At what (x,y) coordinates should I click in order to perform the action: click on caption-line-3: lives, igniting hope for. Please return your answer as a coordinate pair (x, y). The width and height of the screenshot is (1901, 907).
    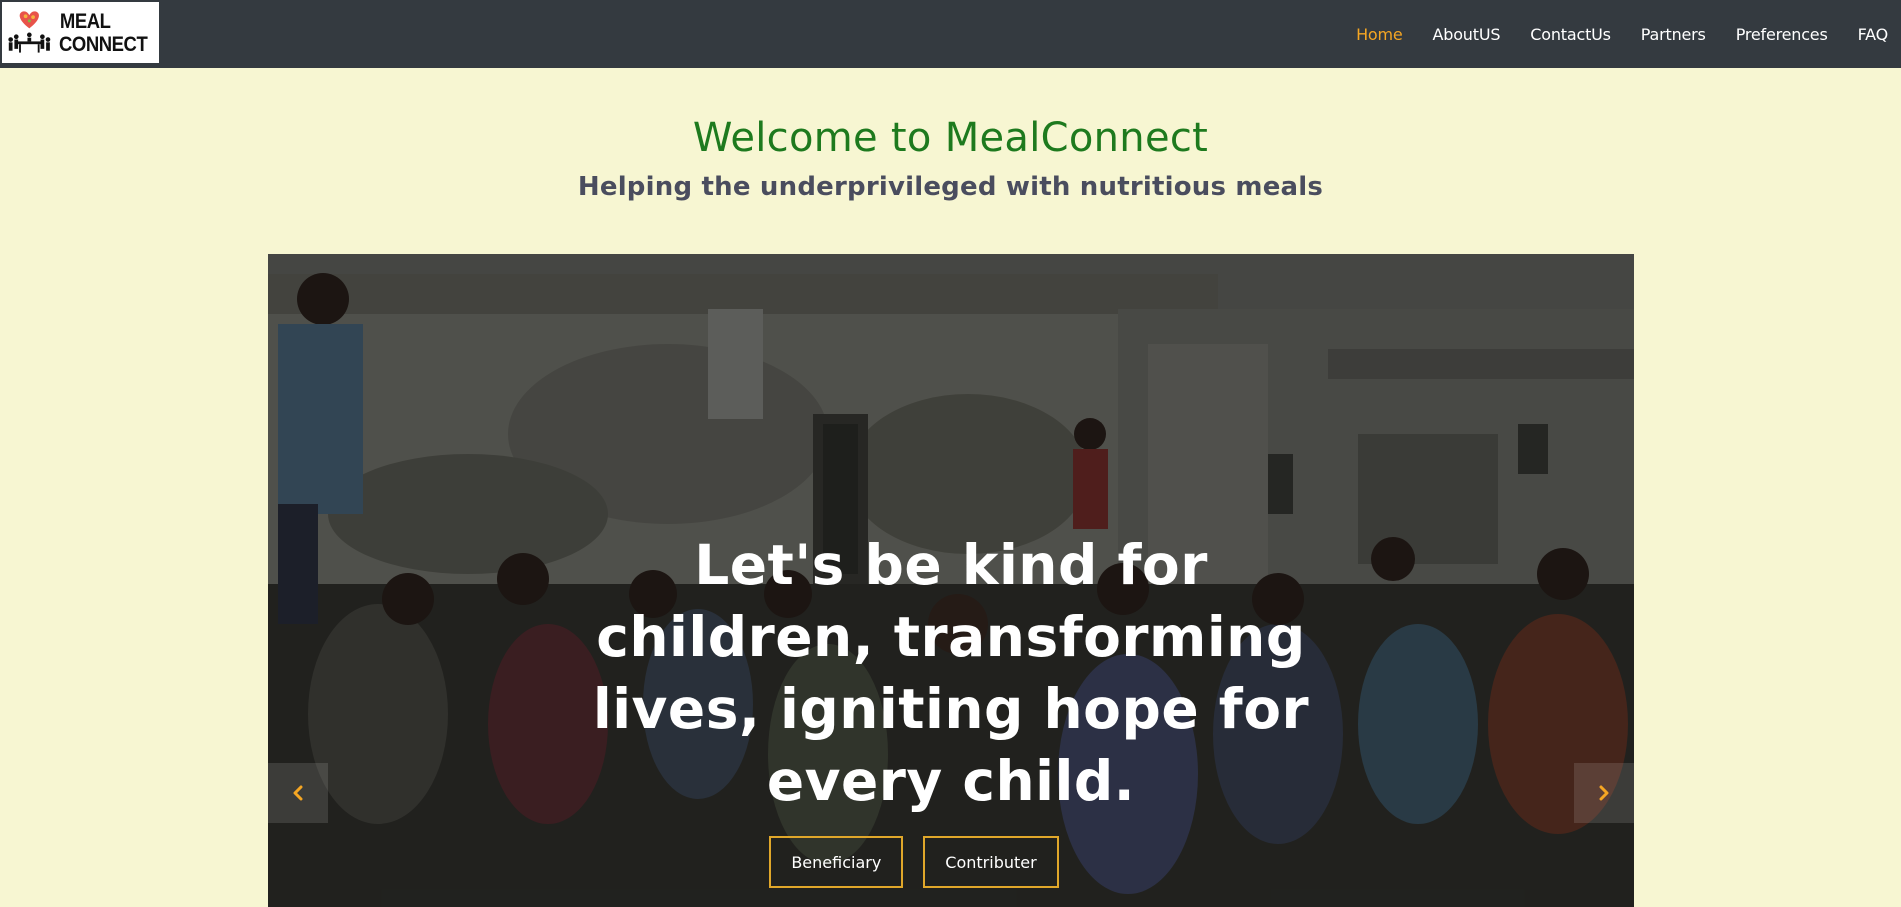
    Looking at the image, I should click on (951, 709).